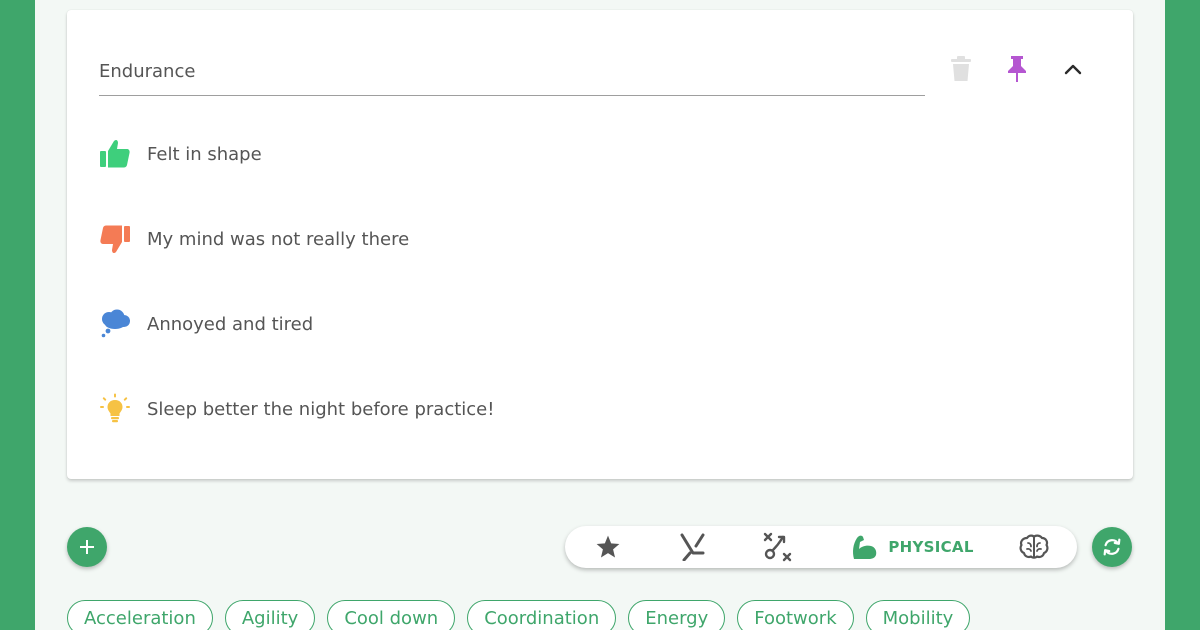 The width and height of the screenshot is (1200, 630). Describe the element at coordinates (115, 154) in the screenshot. I see `thumbs-up-icon` at that location.